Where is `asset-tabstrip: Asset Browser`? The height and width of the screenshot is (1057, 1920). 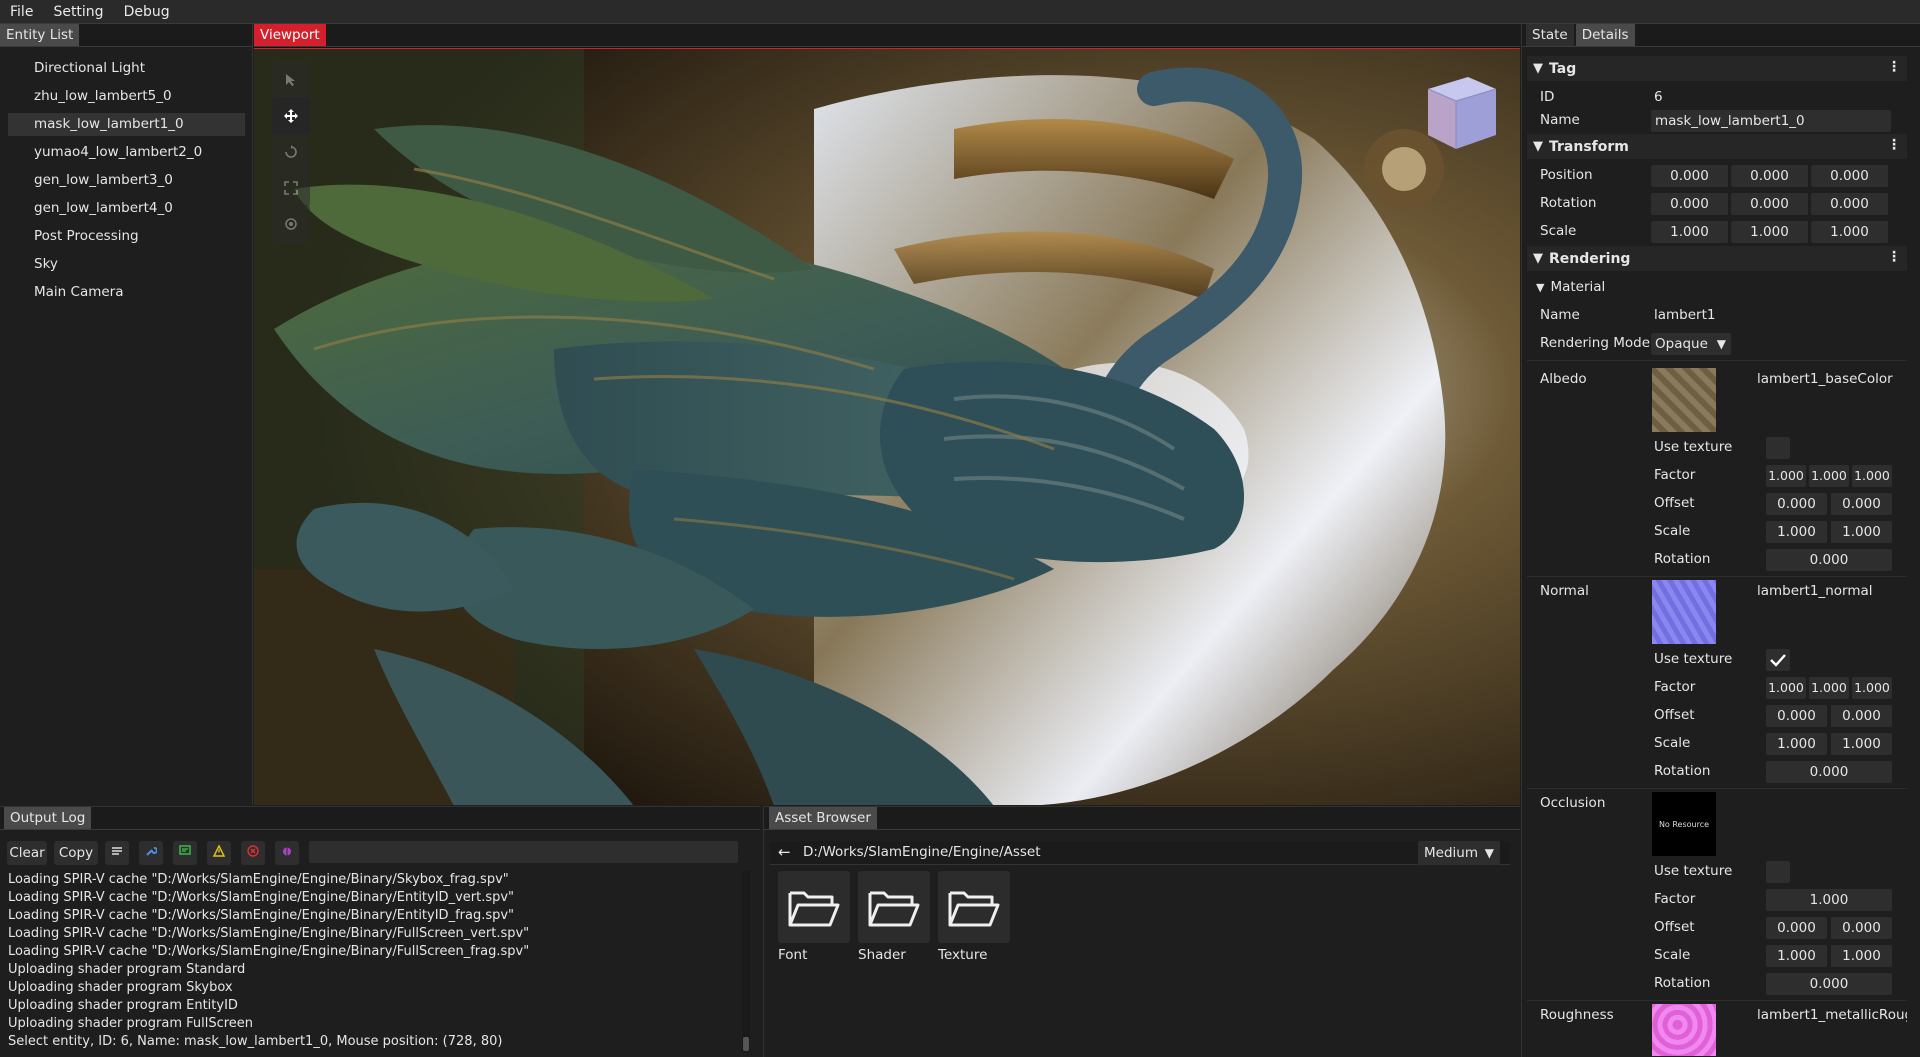 asset-tabstrip: Asset Browser is located at coordinates (1142, 818).